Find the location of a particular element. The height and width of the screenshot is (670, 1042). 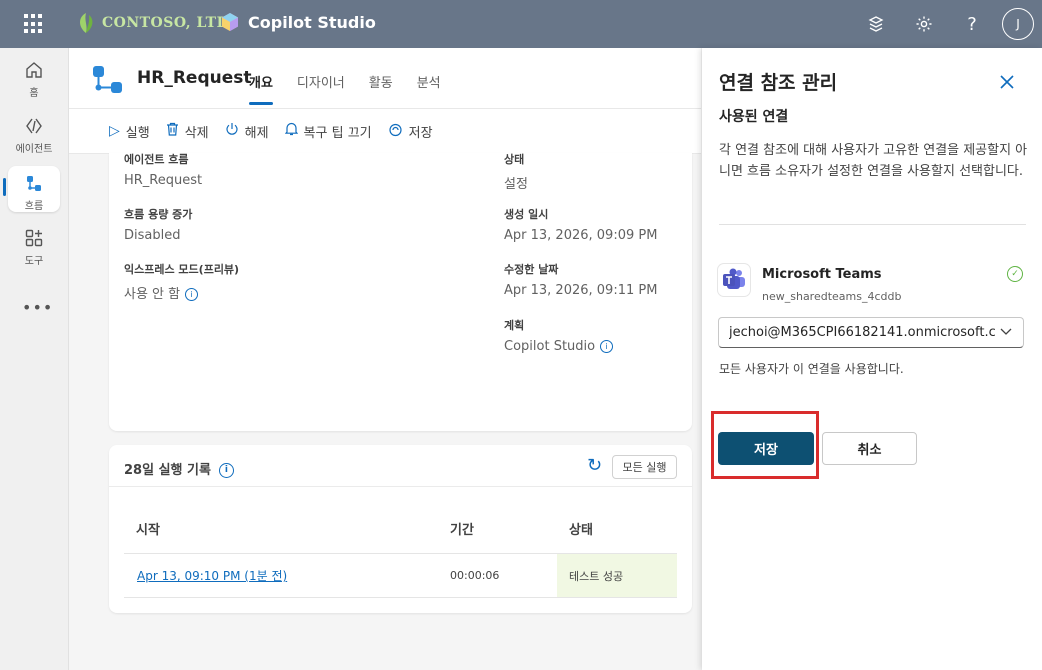

capacity-field: 흐름 용량 증가 Disabled is located at coordinates (158, 224).